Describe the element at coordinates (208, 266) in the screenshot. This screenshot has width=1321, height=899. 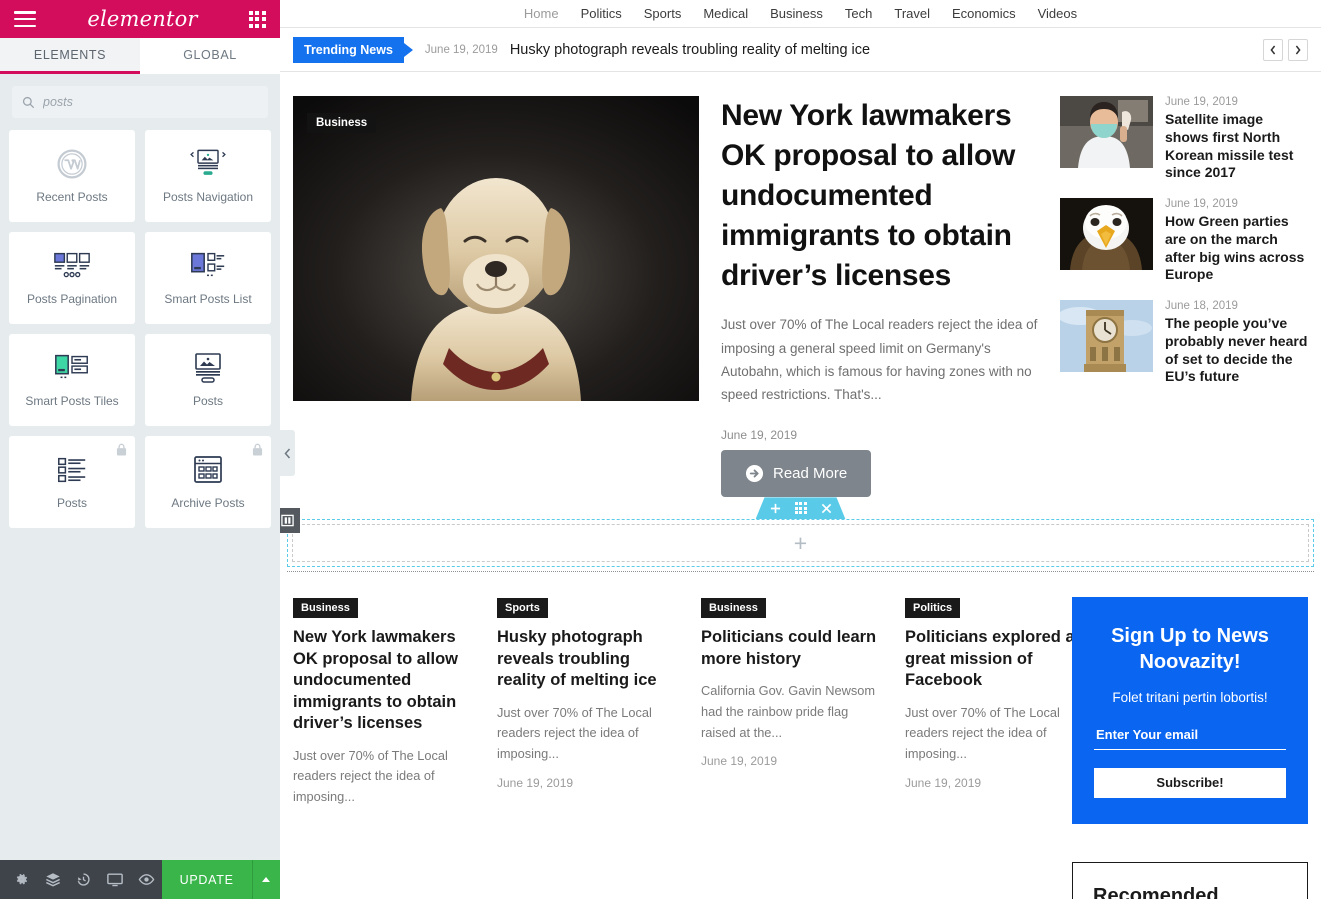
I see `smart-posts-list-icon` at that location.